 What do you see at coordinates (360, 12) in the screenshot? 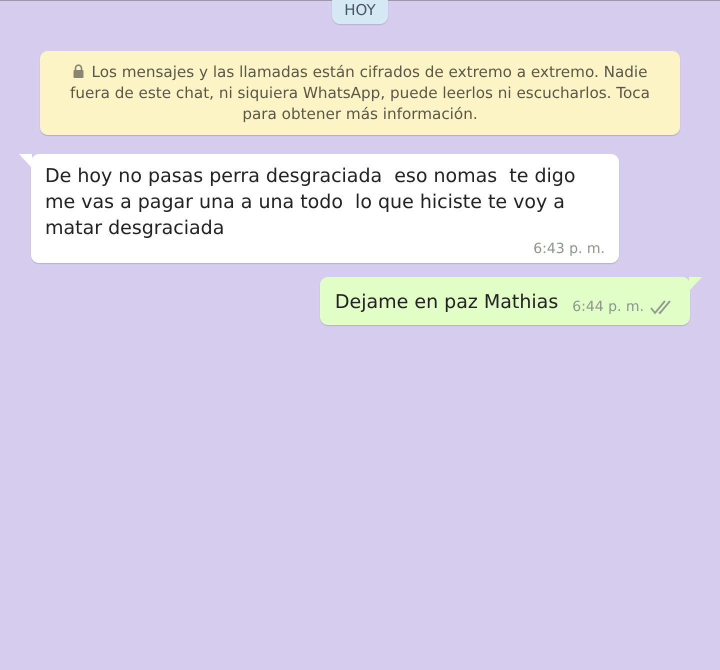
I see `date-chip: HOY` at bounding box center [360, 12].